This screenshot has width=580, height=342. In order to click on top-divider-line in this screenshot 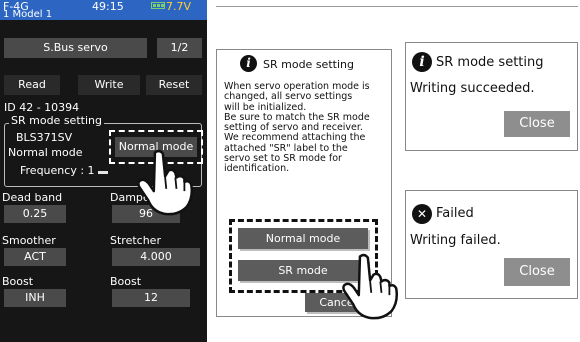, I will do `click(397, 6)`.